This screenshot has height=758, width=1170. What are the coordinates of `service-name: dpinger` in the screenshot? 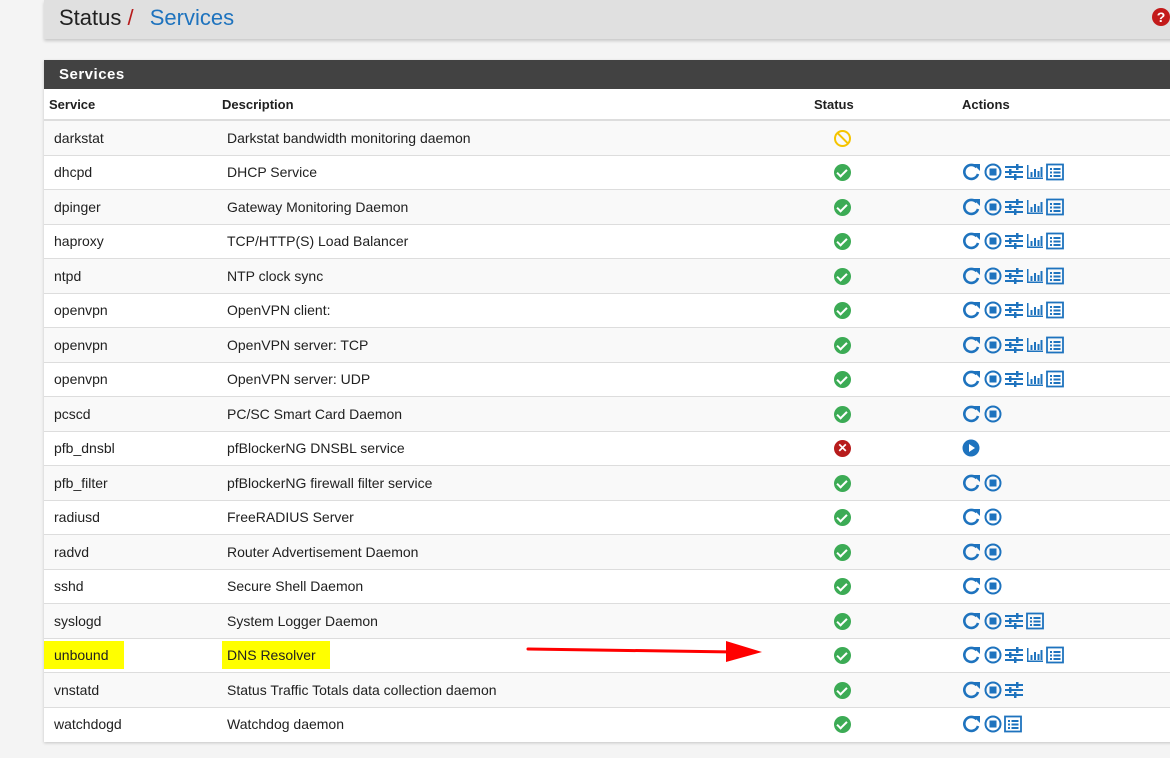 It's located at (77, 206).